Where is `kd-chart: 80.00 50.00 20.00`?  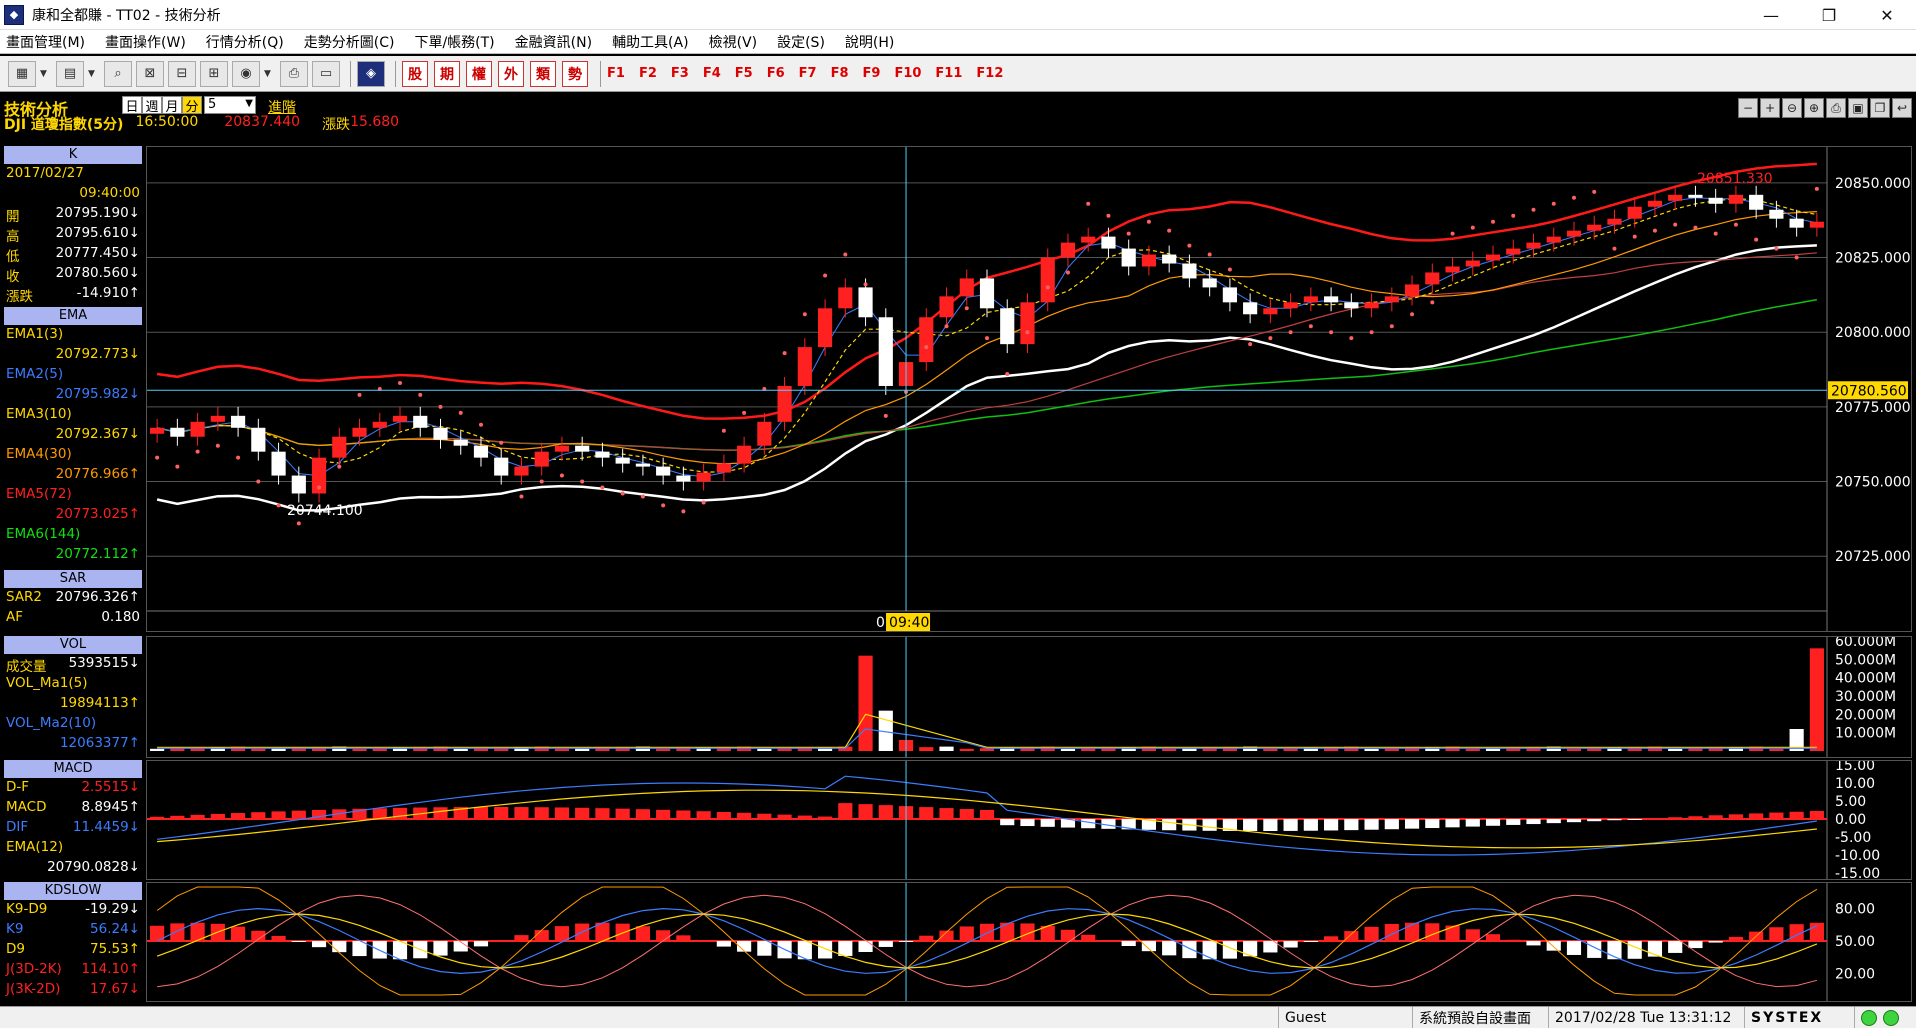
kd-chart: 80.00 50.00 20.00 is located at coordinates (1029, 942).